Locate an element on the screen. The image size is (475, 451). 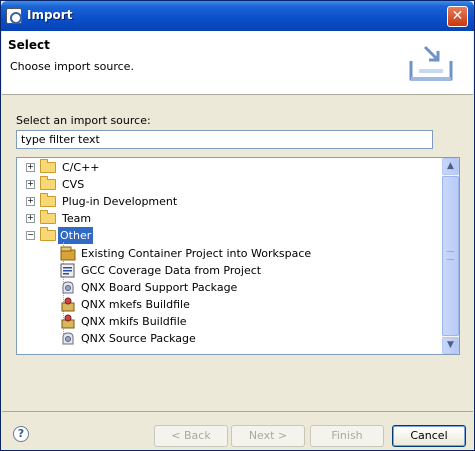
chevron-down-icon: ▼ is located at coordinates (450, 345).